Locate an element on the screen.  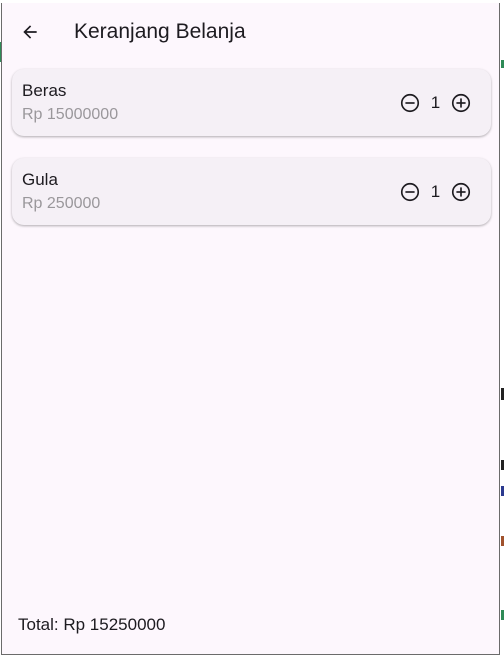
item-name: Beras is located at coordinates (44, 90).